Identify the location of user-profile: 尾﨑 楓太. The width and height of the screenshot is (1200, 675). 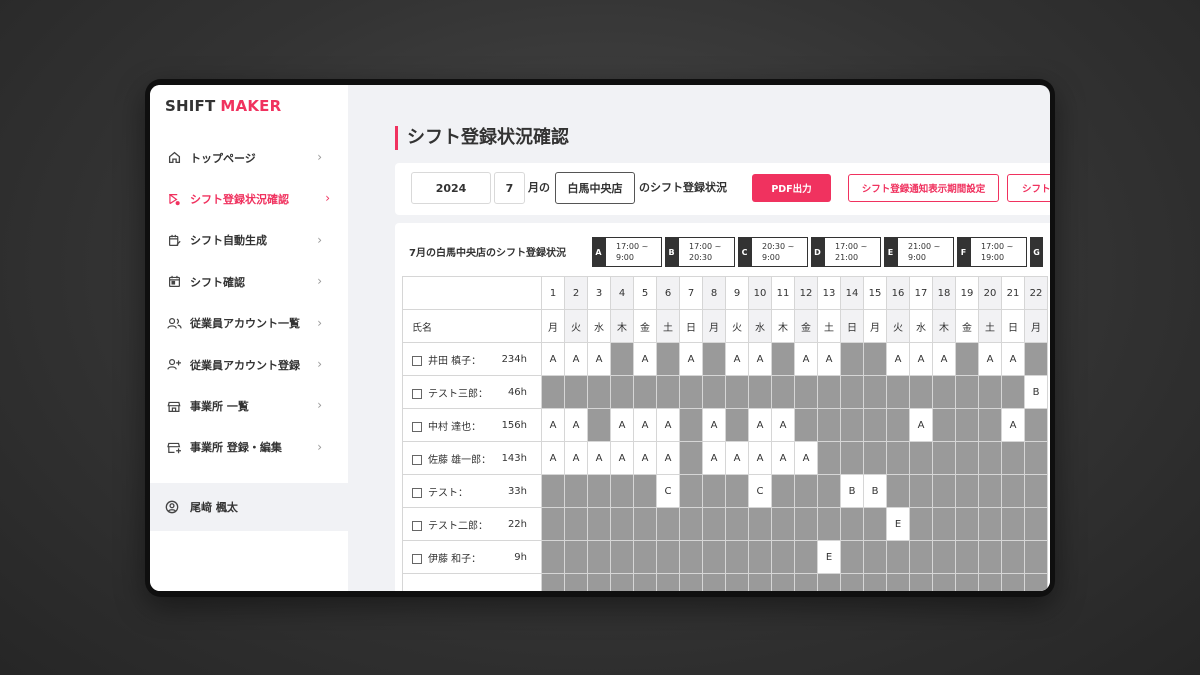
(249, 507).